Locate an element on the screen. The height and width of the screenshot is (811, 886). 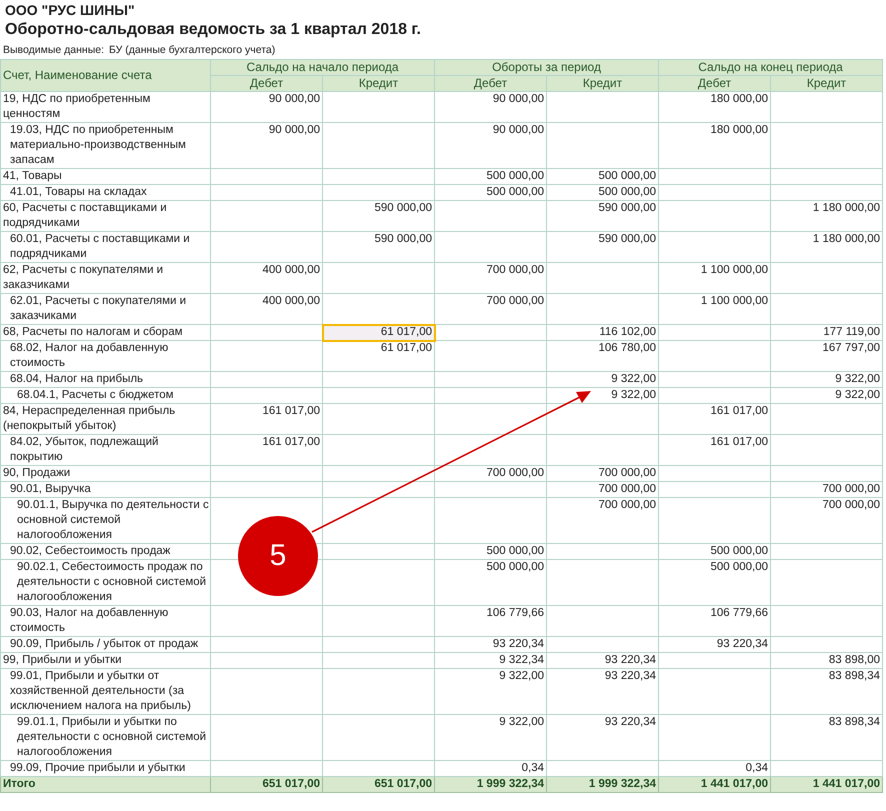
table-cell: 61 017,00 is located at coordinates (378, 356).